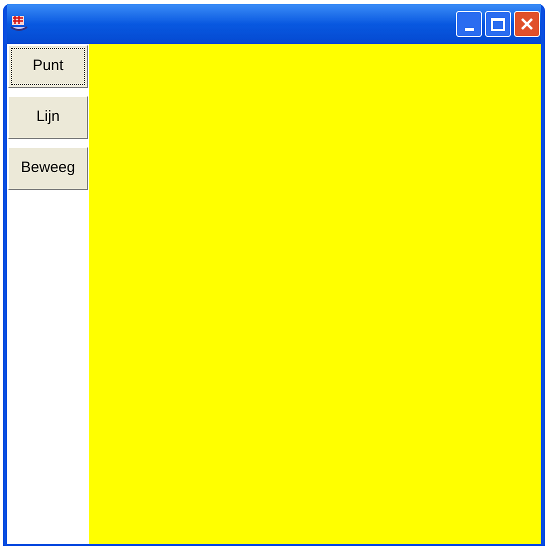 This screenshot has width=547, height=547. I want to click on tool-button: Beweeg, so click(48, 168).